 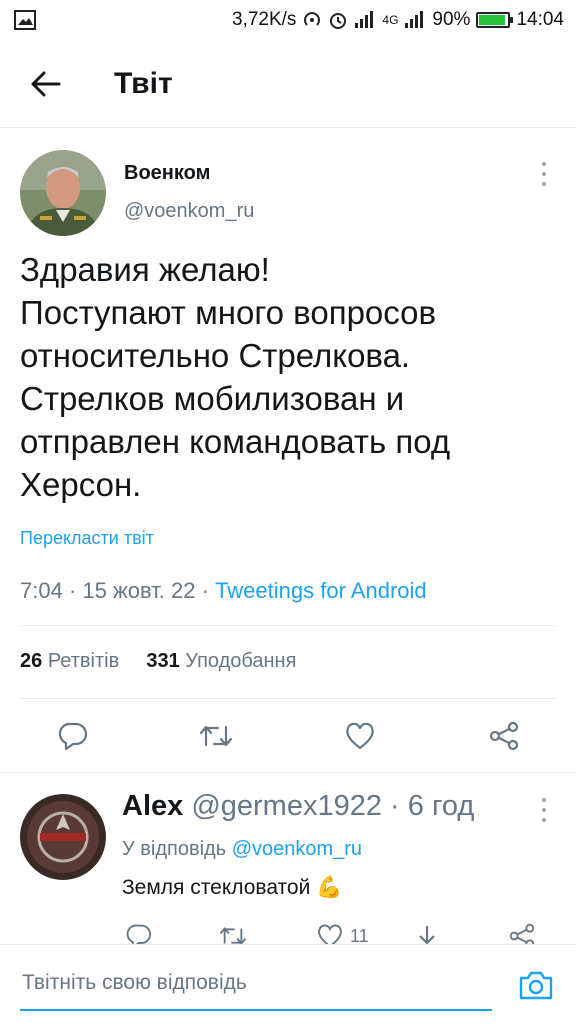 I want to click on reply-retweet-button, so click(x=233, y=933).